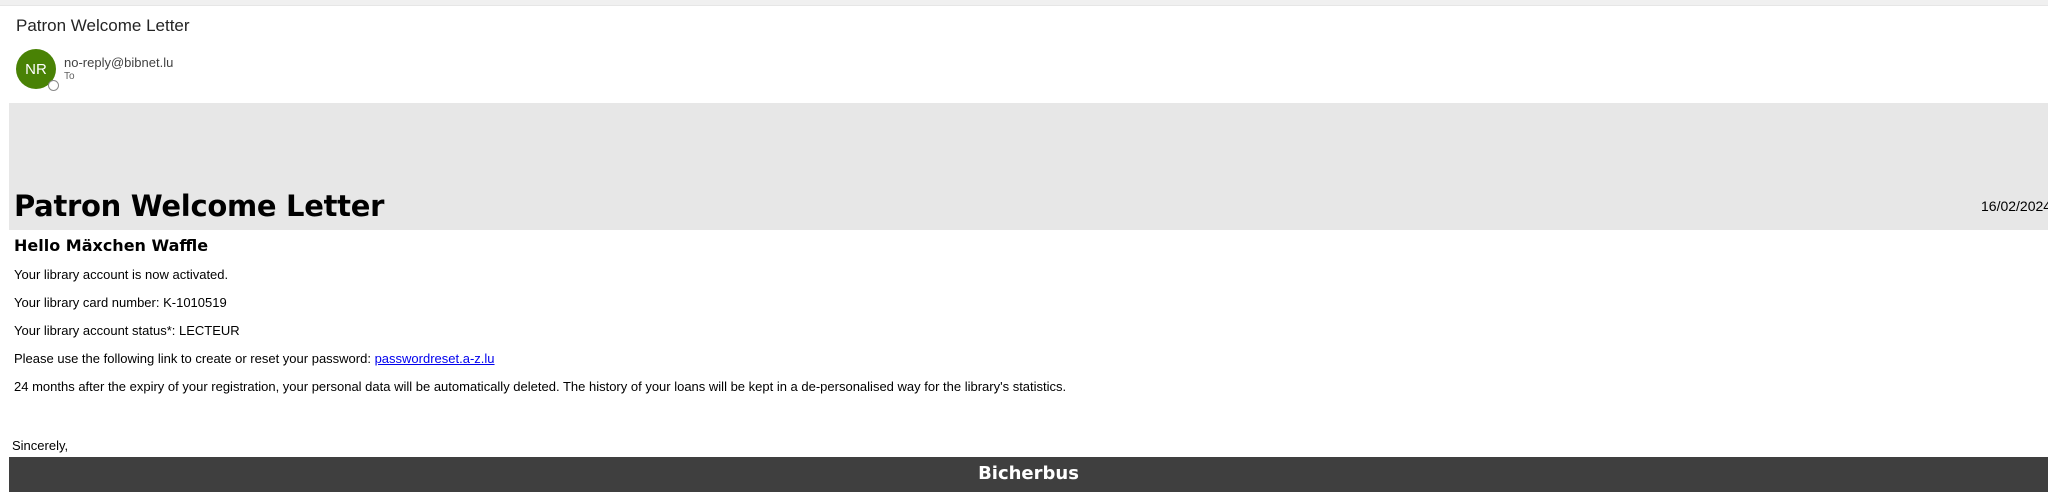  What do you see at coordinates (127, 330) in the screenshot?
I see `account-status-text: Your library account status*: LECTEUR` at bounding box center [127, 330].